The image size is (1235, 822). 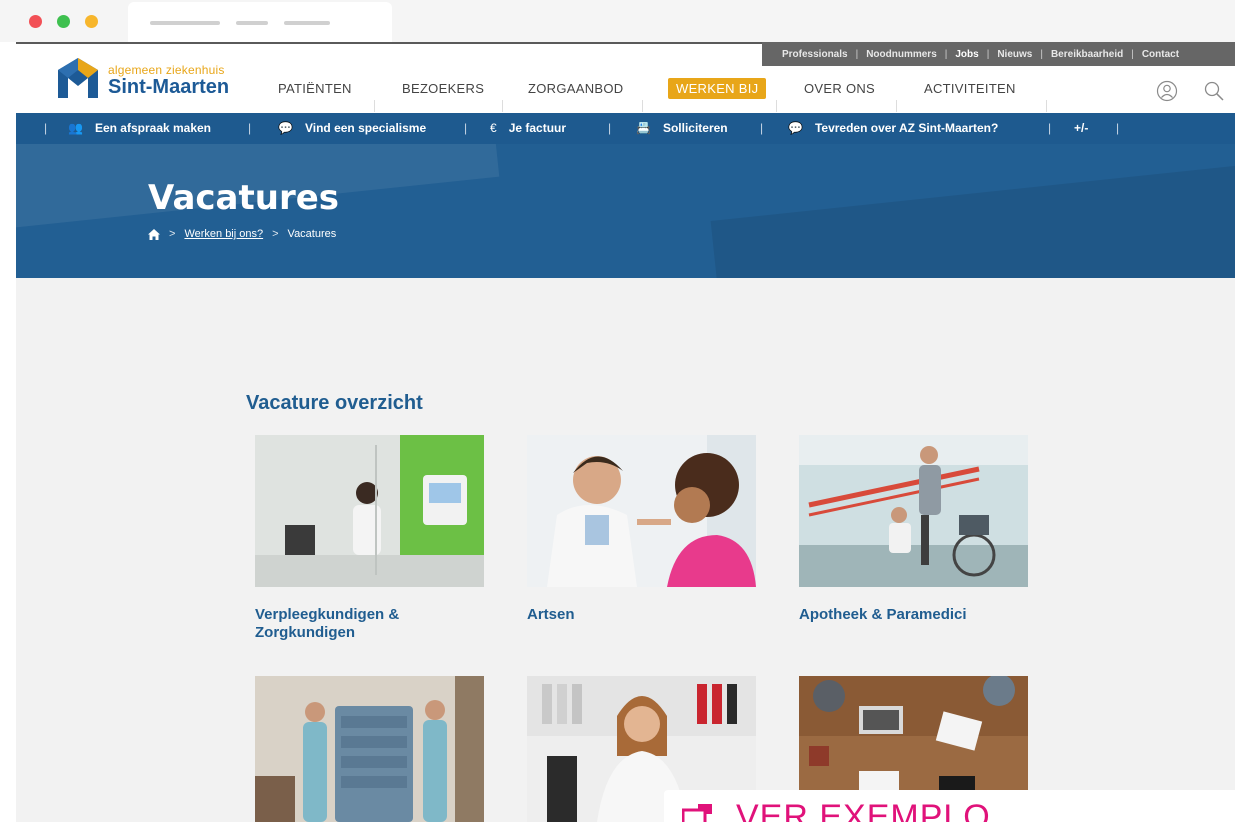 What do you see at coordinates (863, 810) in the screenshot?
I see `watermark-text: VER EXEMPLO` at bounding box center [863, 810].